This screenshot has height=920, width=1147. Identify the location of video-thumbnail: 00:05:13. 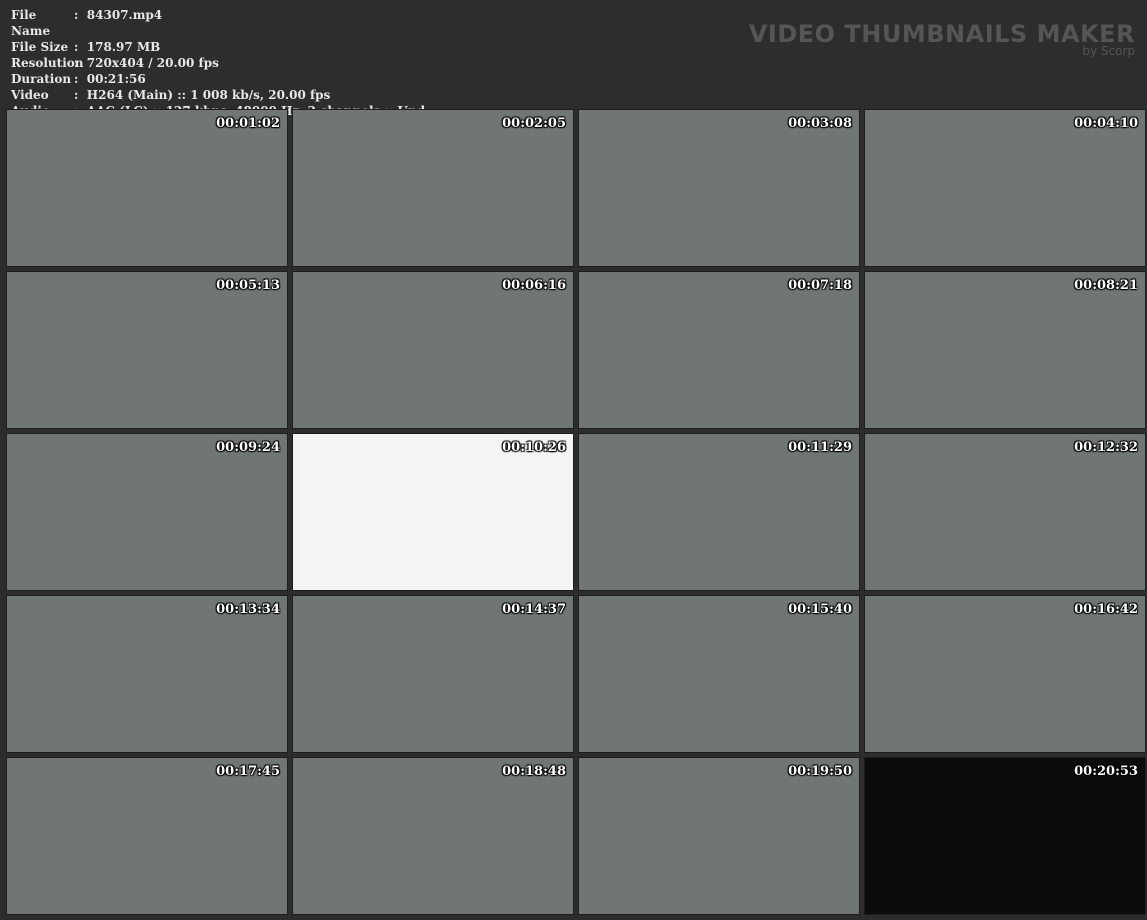
(147, 350).